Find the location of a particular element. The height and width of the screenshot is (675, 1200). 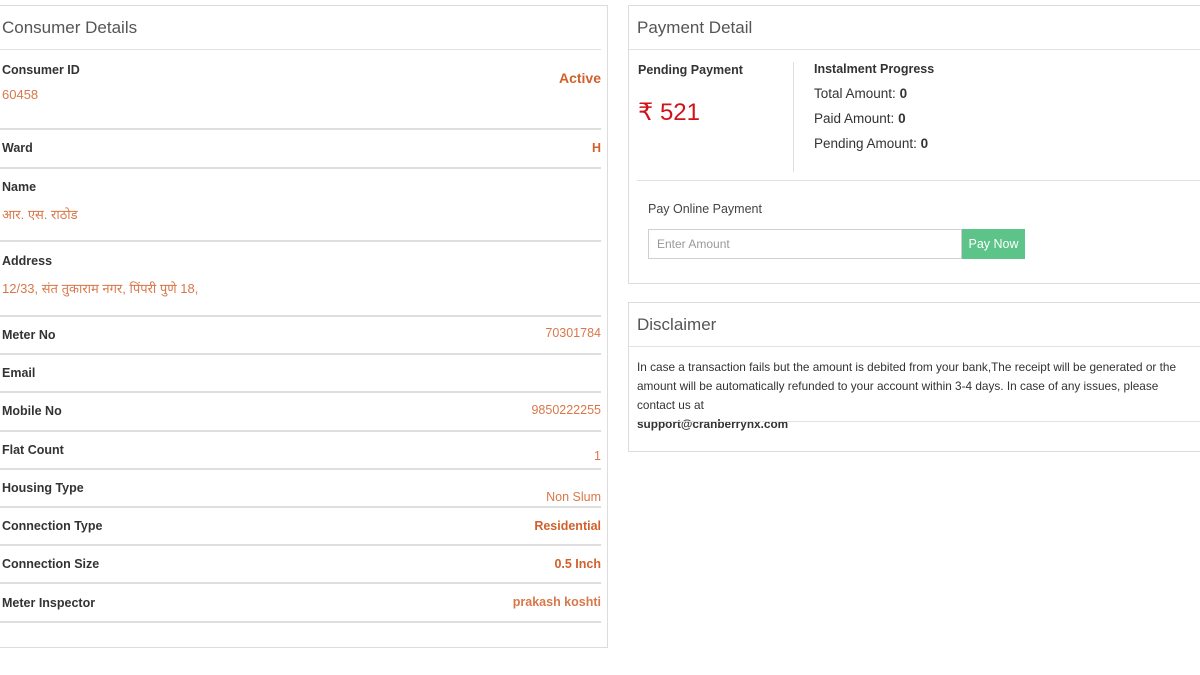

pending-amount-label: Pending Amount: is located at coordinates (865, 143).